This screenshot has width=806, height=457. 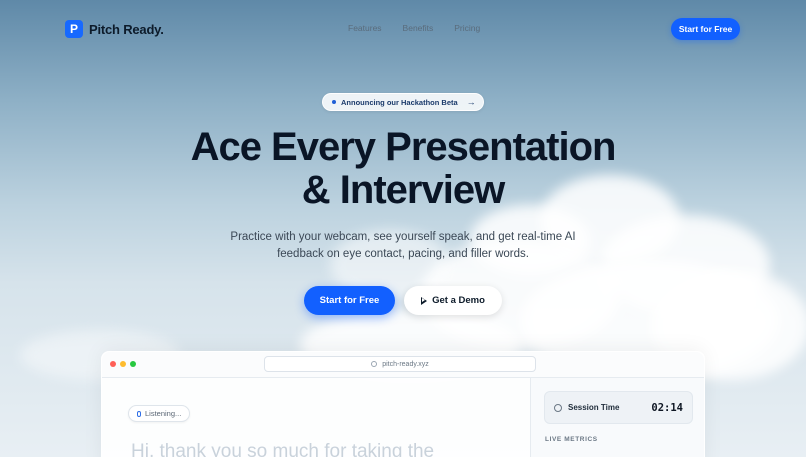 I want to click on play-icon, so click(x=424, y=300).